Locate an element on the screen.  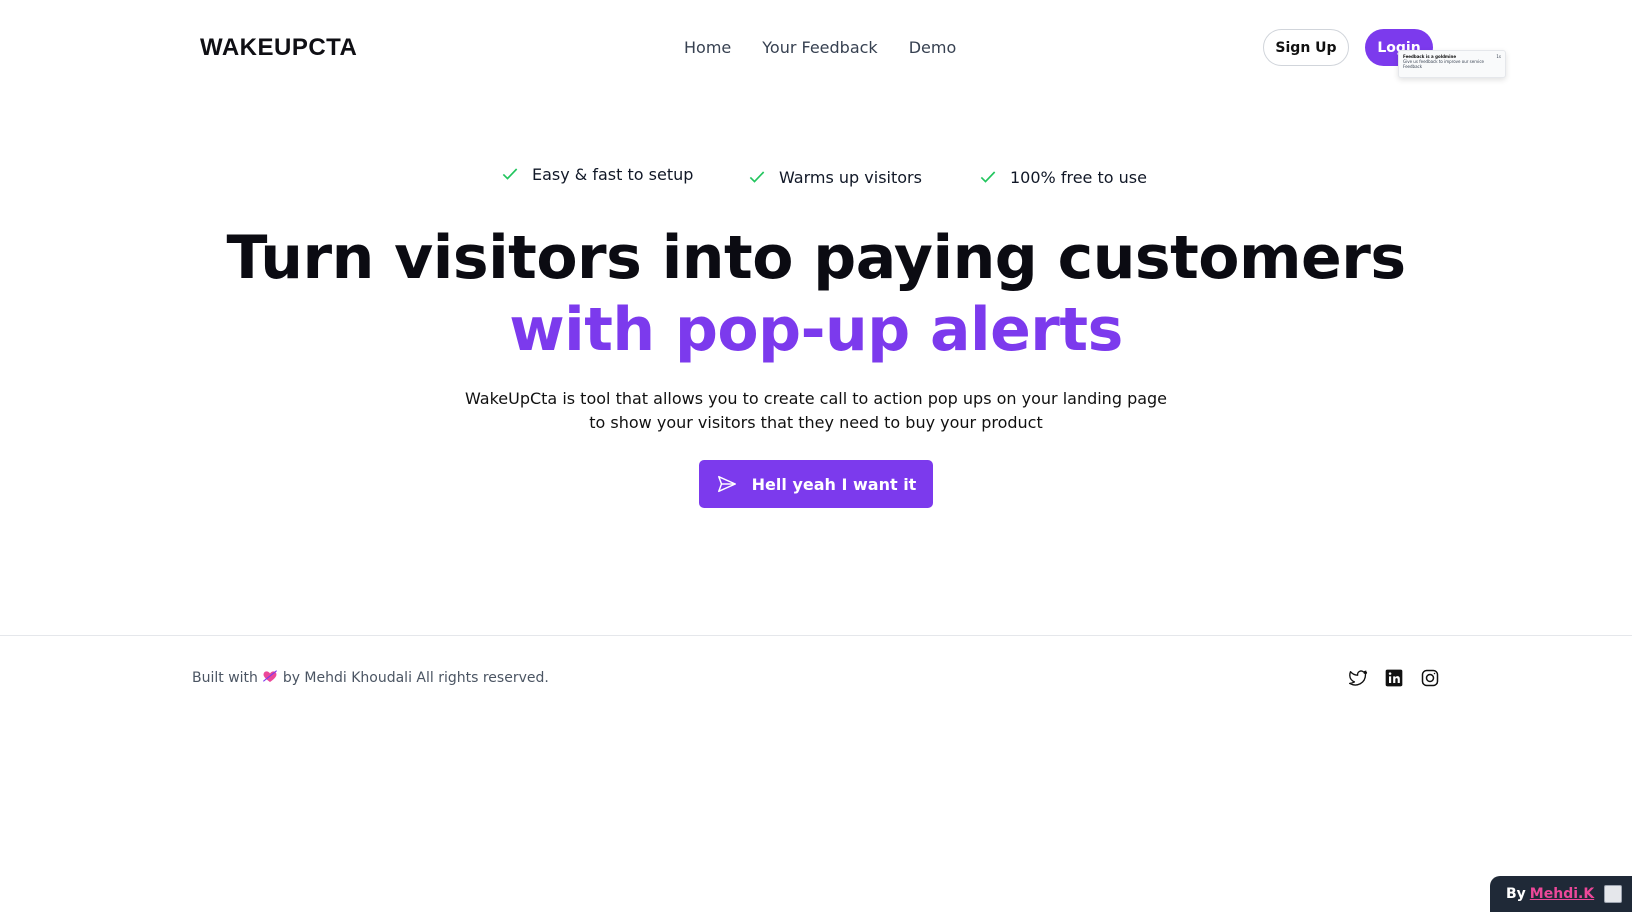
author-link: Mehdi.K is located at coordinates (1562, 894).